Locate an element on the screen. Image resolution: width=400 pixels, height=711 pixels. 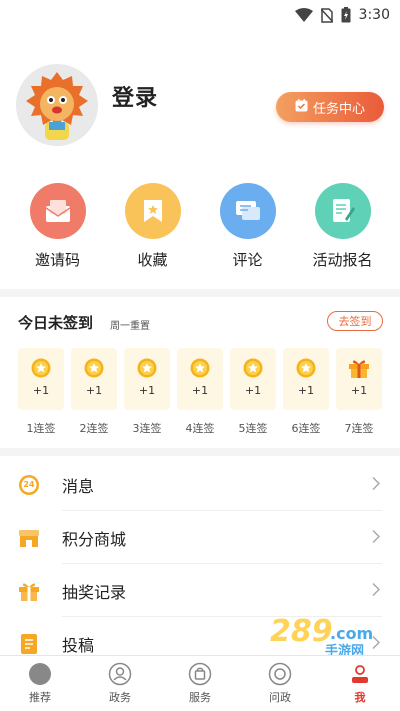
lion-mascot-icon is located at coordinates (57, 105).